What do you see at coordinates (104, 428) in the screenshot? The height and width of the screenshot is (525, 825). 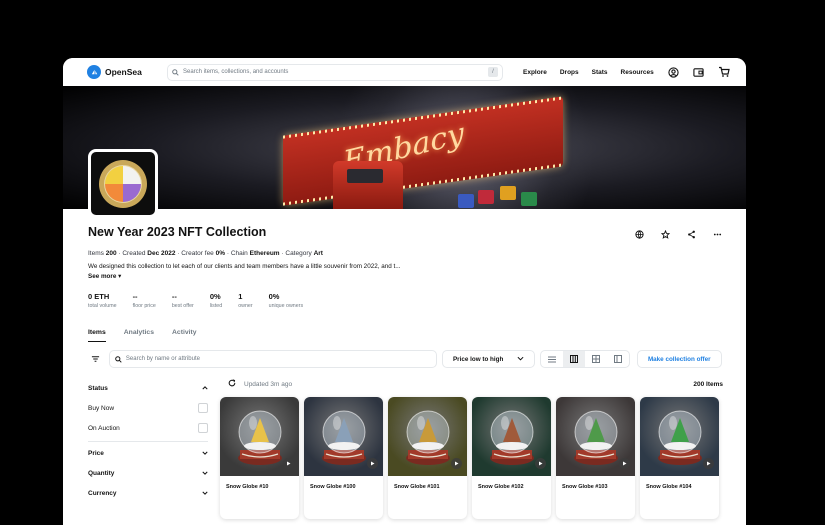 I see `filter-on-auction-label: On Auction` at bounding box center [104, 428].